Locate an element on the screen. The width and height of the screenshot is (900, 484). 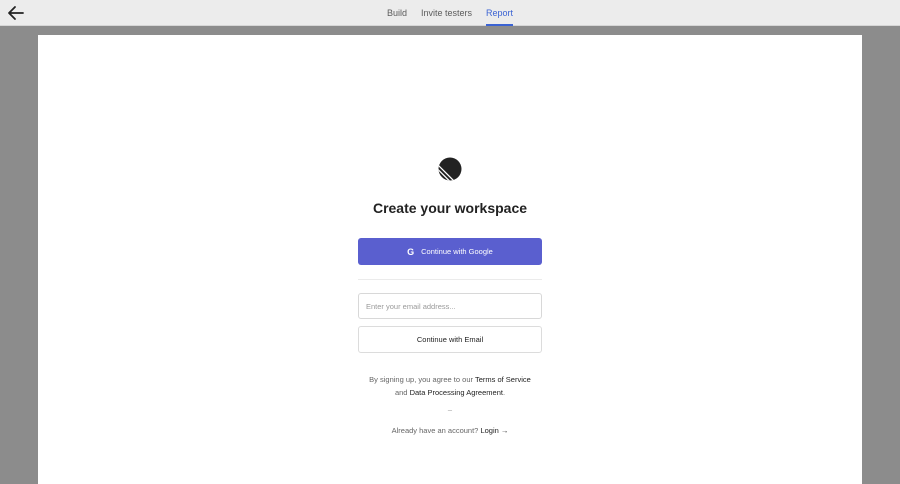
page-title: Create your workspace is located at coordinates (450, 208).